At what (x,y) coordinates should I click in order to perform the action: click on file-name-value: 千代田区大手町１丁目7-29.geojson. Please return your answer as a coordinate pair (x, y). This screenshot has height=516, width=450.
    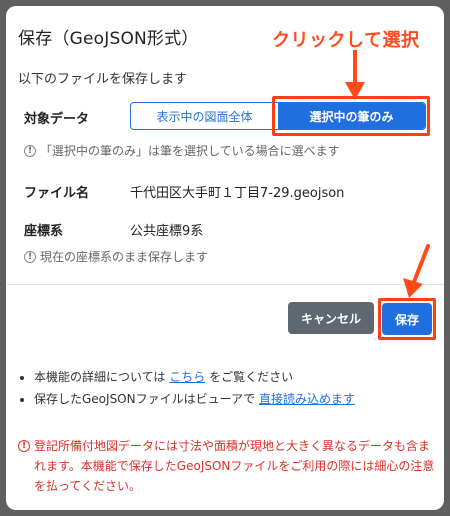
    Looking at the image, I should click on (237, 193).